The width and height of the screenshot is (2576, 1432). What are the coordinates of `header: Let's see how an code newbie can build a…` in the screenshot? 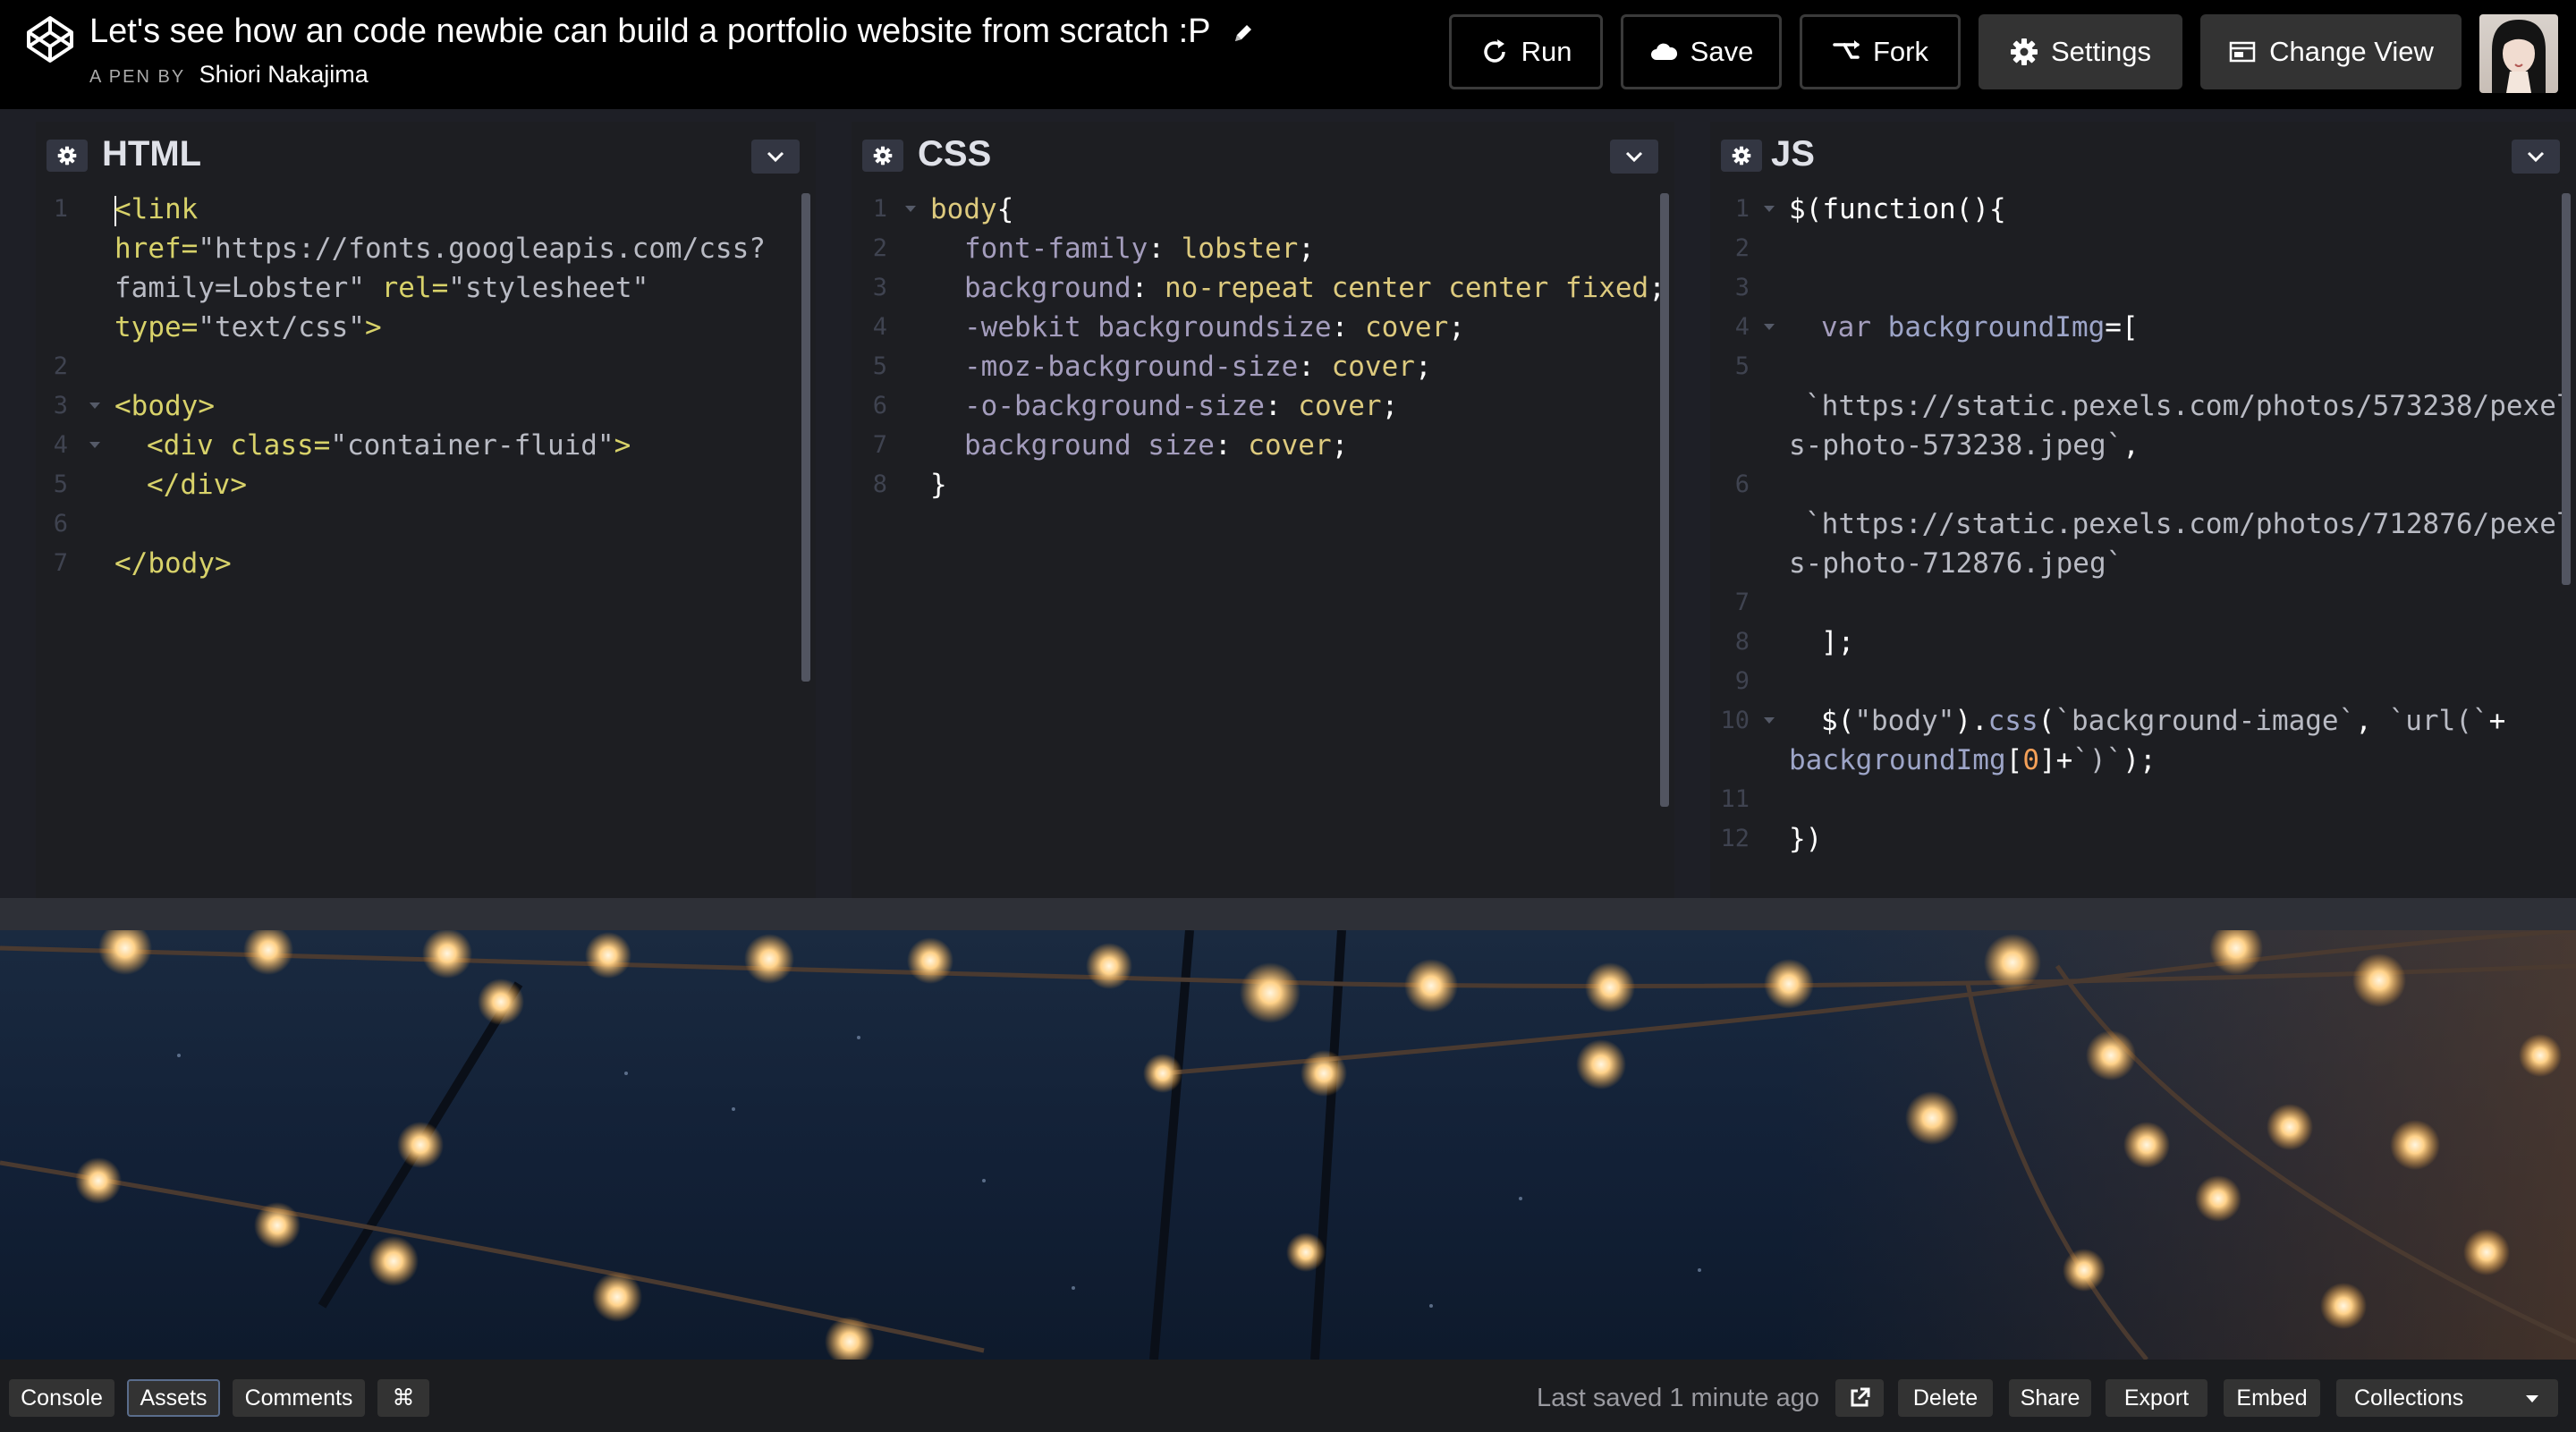 It's located at (1288, 54).